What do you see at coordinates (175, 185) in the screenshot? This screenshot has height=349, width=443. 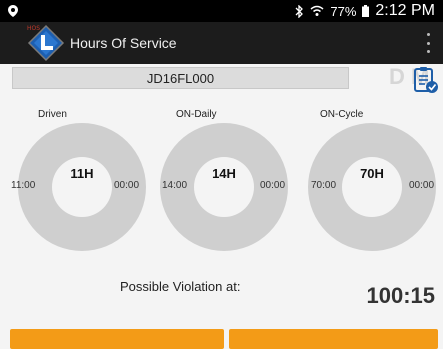 I see `gauge-start-time: 14:00` at bounding box center [175, 185].